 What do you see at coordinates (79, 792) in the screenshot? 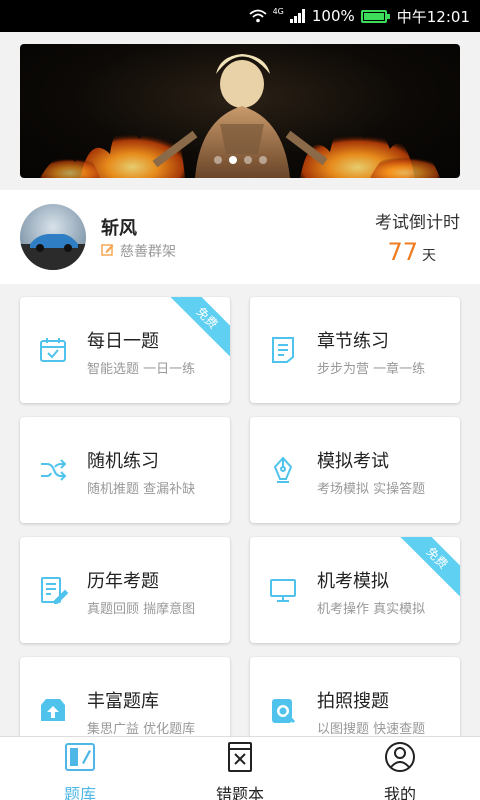
I see `nav-label: 题库` at bounding box center [79, 792].